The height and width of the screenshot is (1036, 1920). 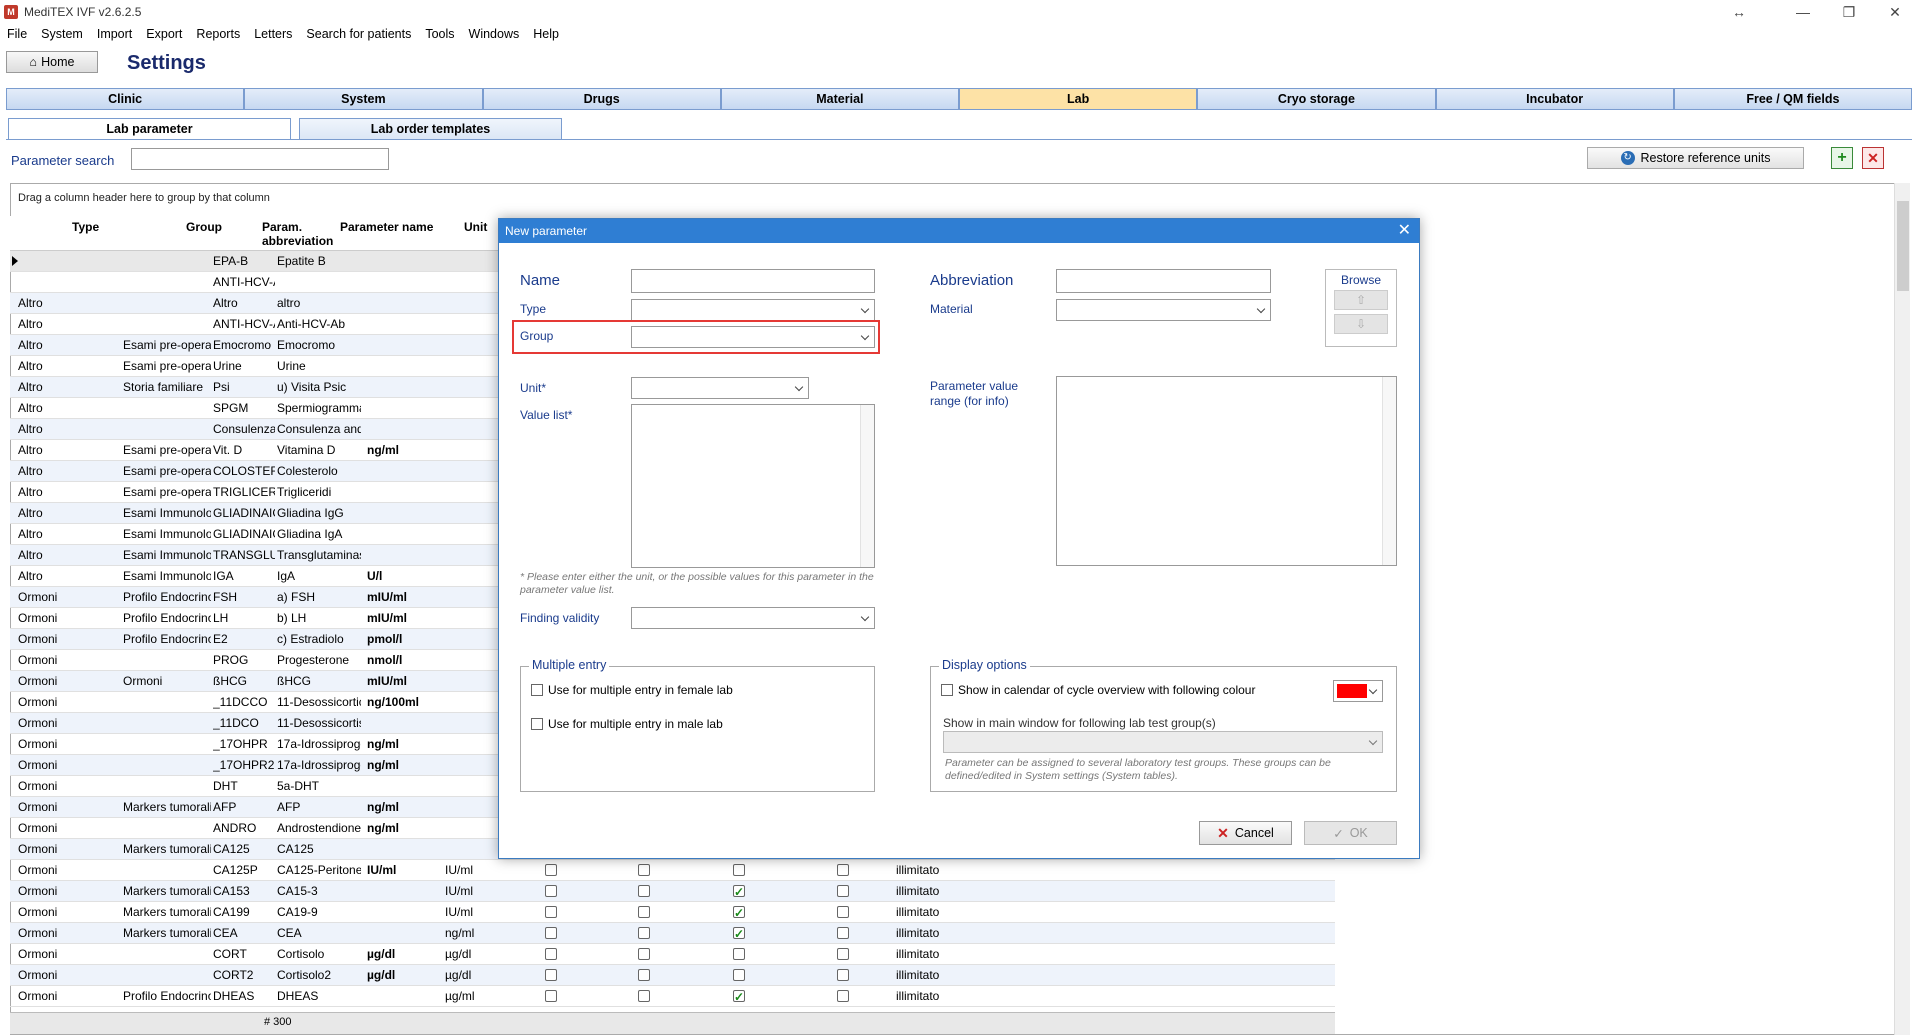 I want to click on grid-vertical-scrollbar, so click(x=1902, y=609).